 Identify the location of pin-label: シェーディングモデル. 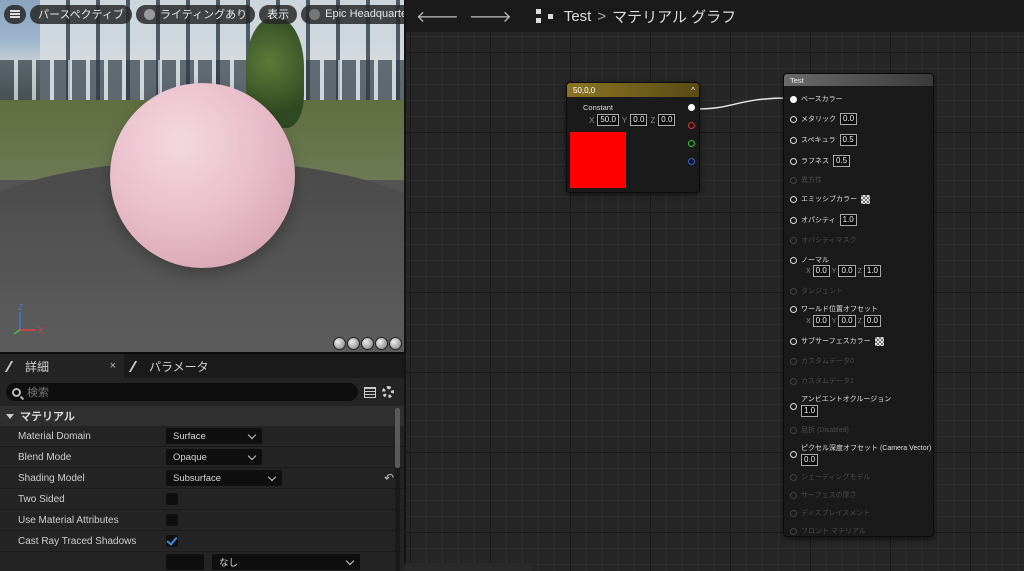
(836, 477).